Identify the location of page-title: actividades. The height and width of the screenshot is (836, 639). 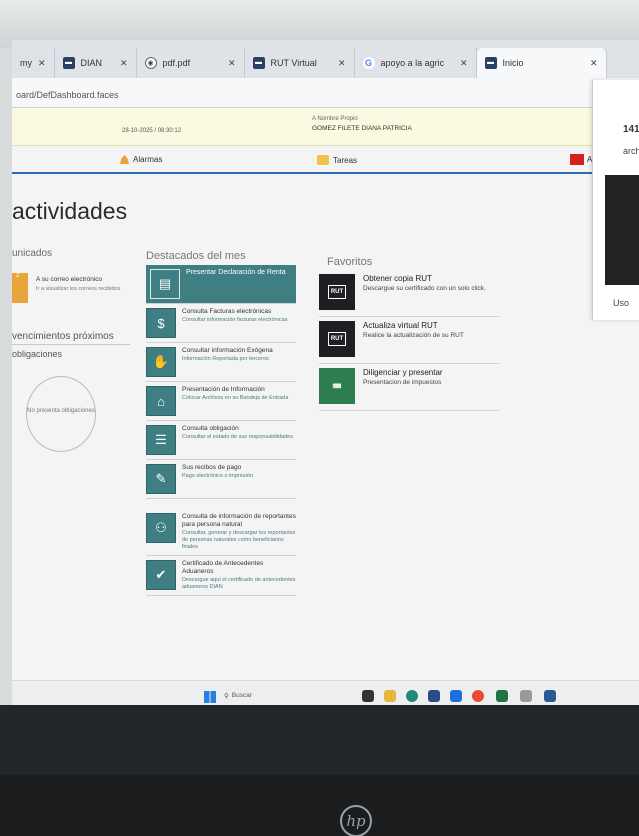
(70, 211).